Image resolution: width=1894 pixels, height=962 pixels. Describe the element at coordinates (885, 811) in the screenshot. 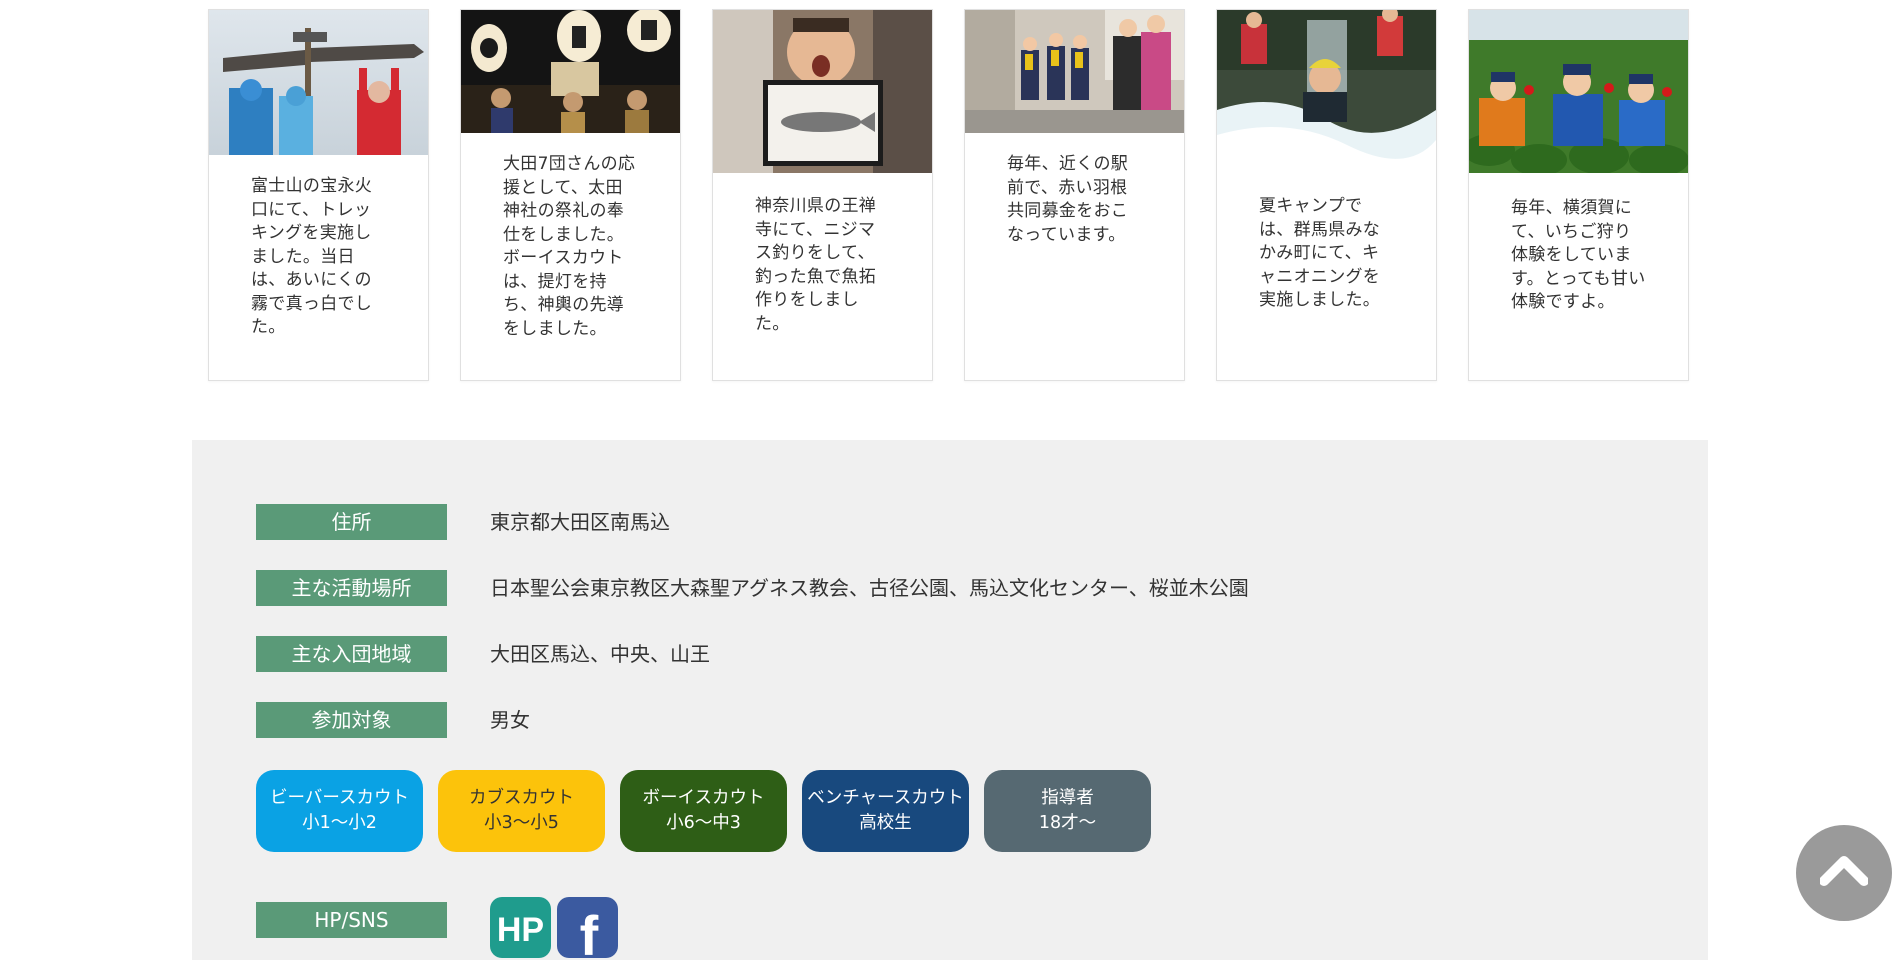

I see `tier-badge-venture: ベンチャースカウト 高校生` at that location.